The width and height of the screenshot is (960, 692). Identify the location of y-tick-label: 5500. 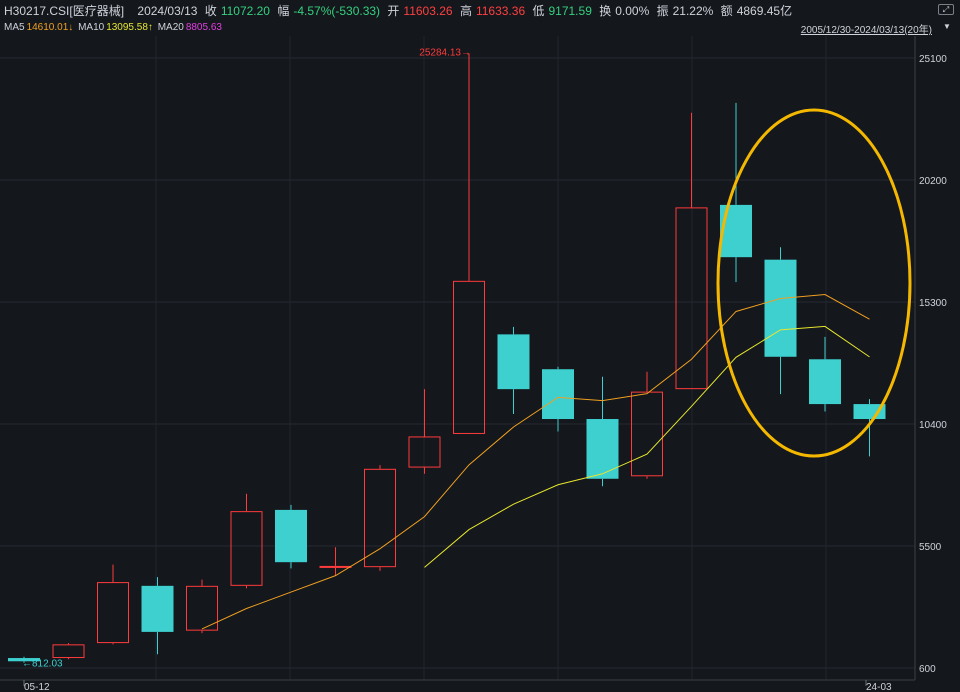
(930, 547).